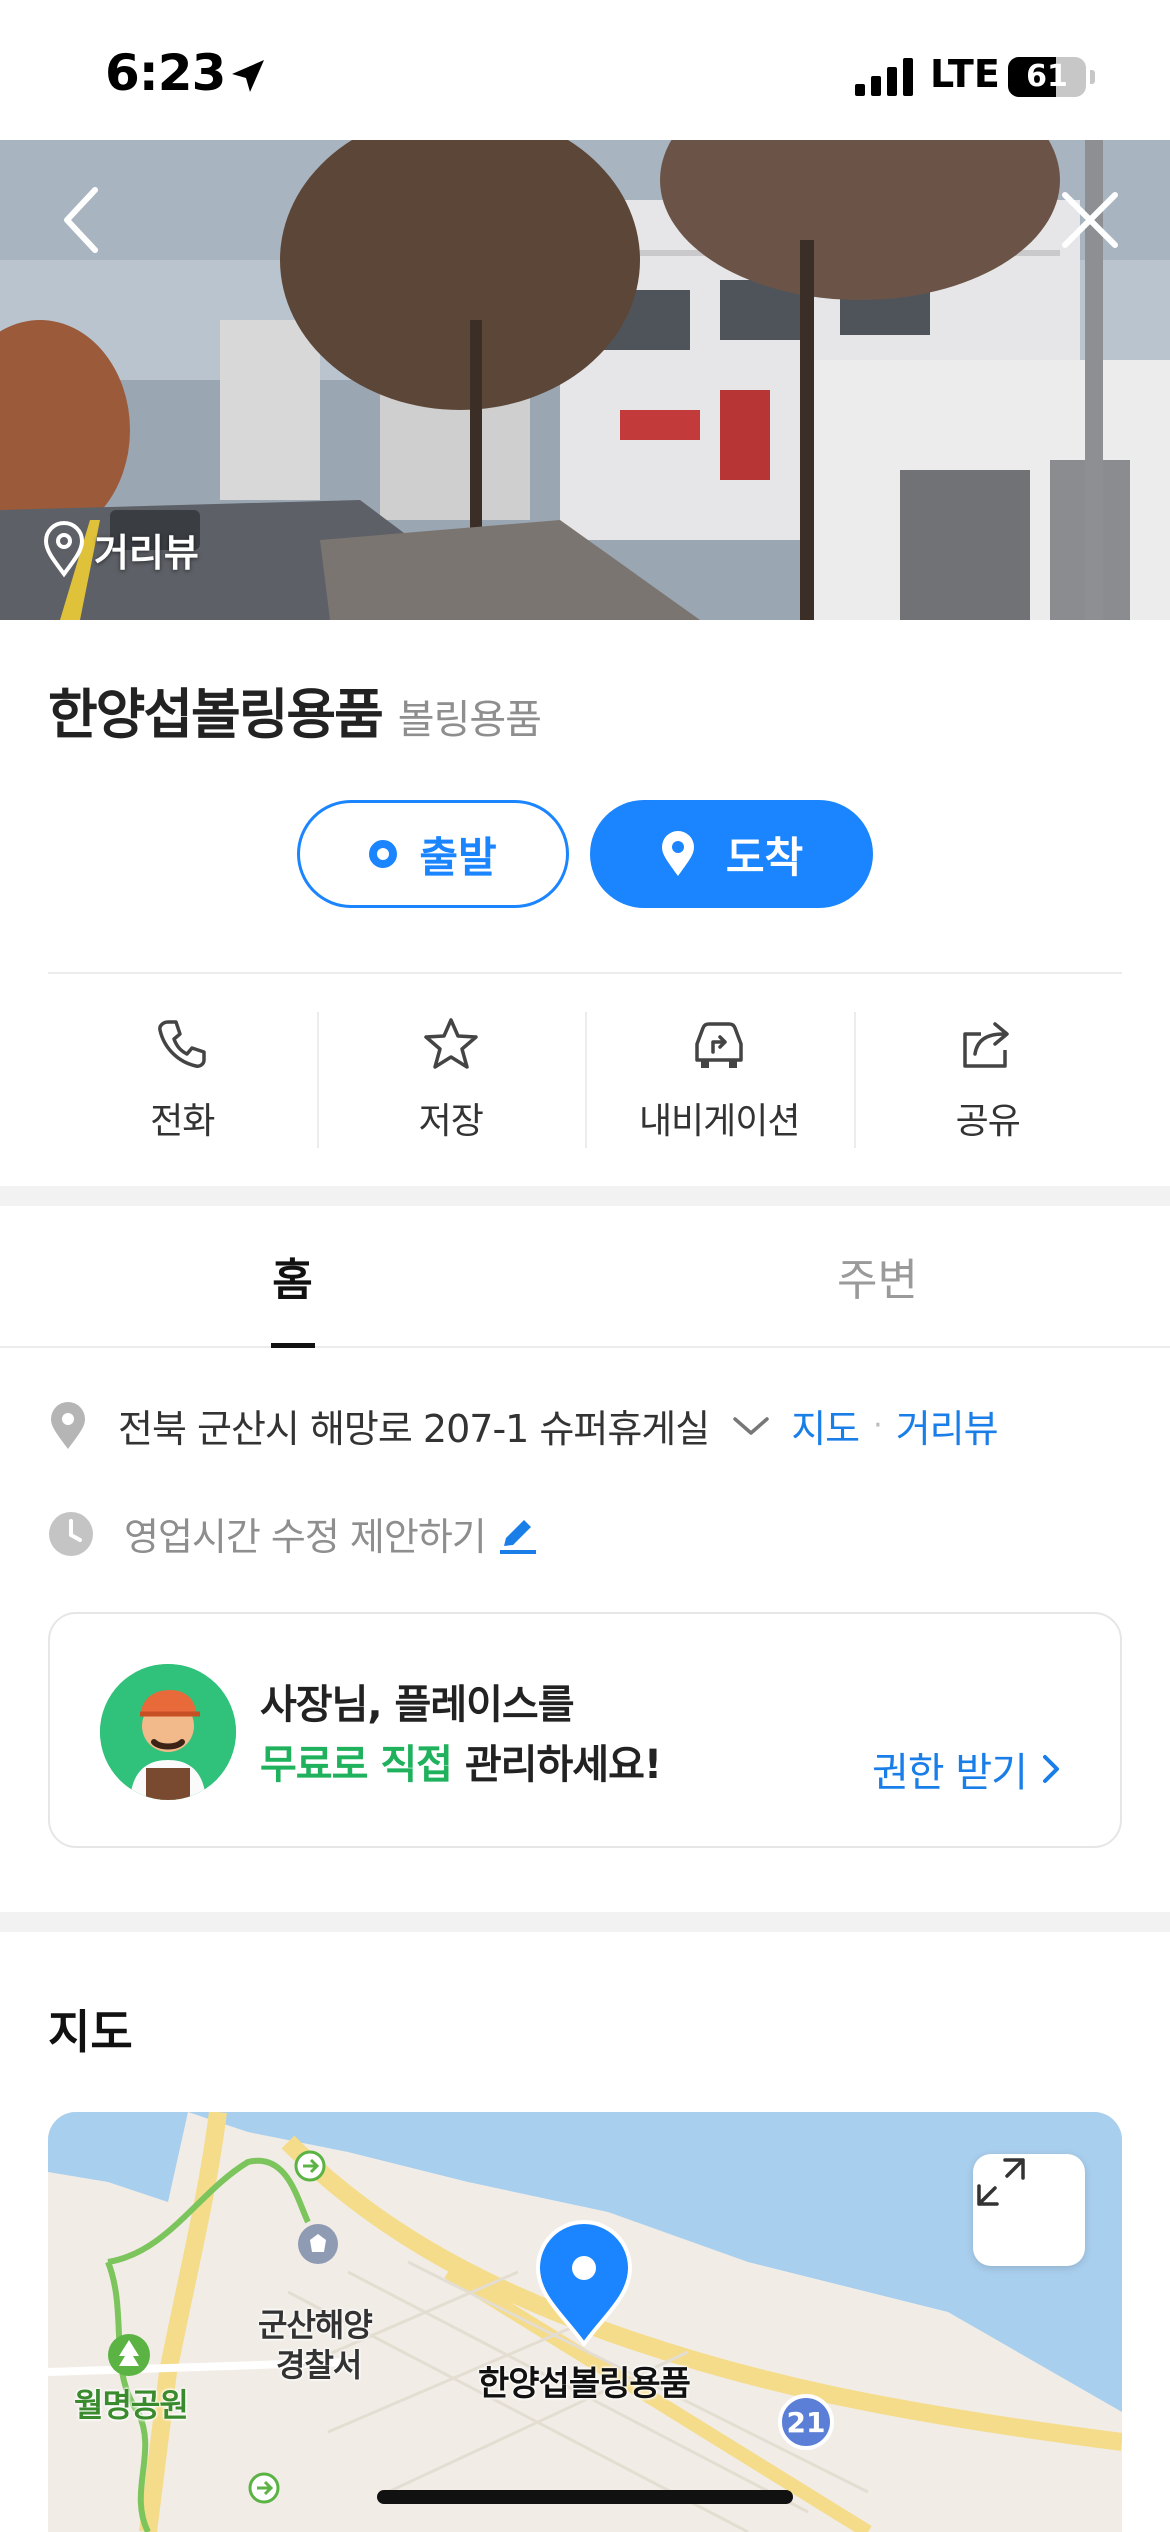  Describe the element at coordinates (751, 1426) in the screenshot. I see `chevron-down-icon` at that location.